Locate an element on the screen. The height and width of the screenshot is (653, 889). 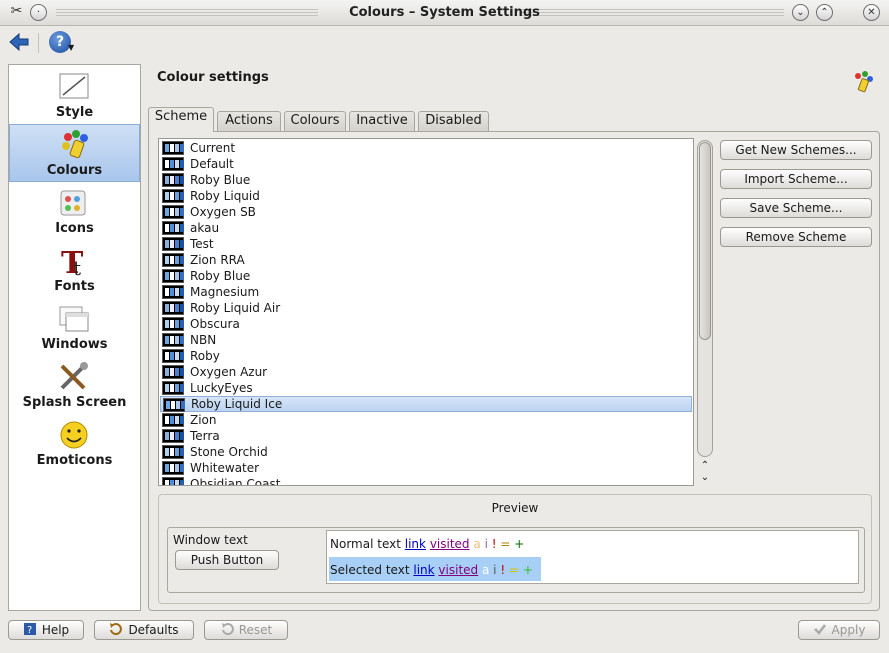
list-item: Obsidian Coast is located at coordinates (426, 480).